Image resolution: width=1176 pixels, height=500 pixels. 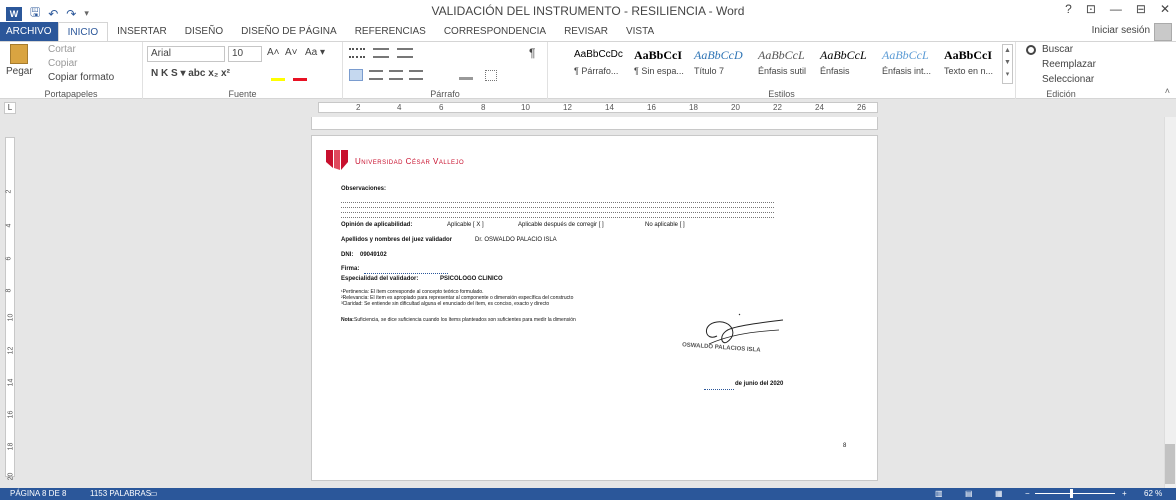 What do you see at coordinates (1068, 9) in the screenshot?
I see `help-button: ?` at bounding box center [1068, 9].